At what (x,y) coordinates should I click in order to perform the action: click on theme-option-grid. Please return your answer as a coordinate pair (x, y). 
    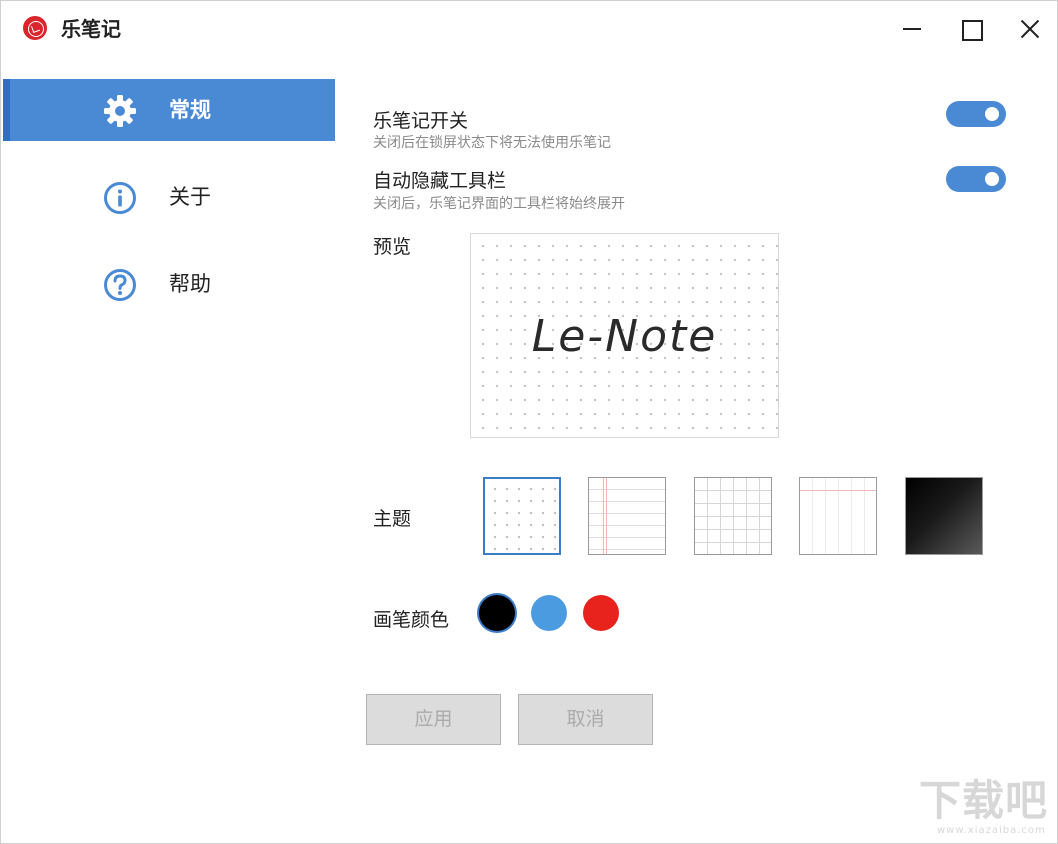
    Looking at the image, I should click on (733, 516).